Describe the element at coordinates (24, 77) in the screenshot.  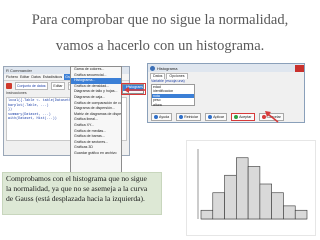
I see `menu-editar: Editar` at that location.